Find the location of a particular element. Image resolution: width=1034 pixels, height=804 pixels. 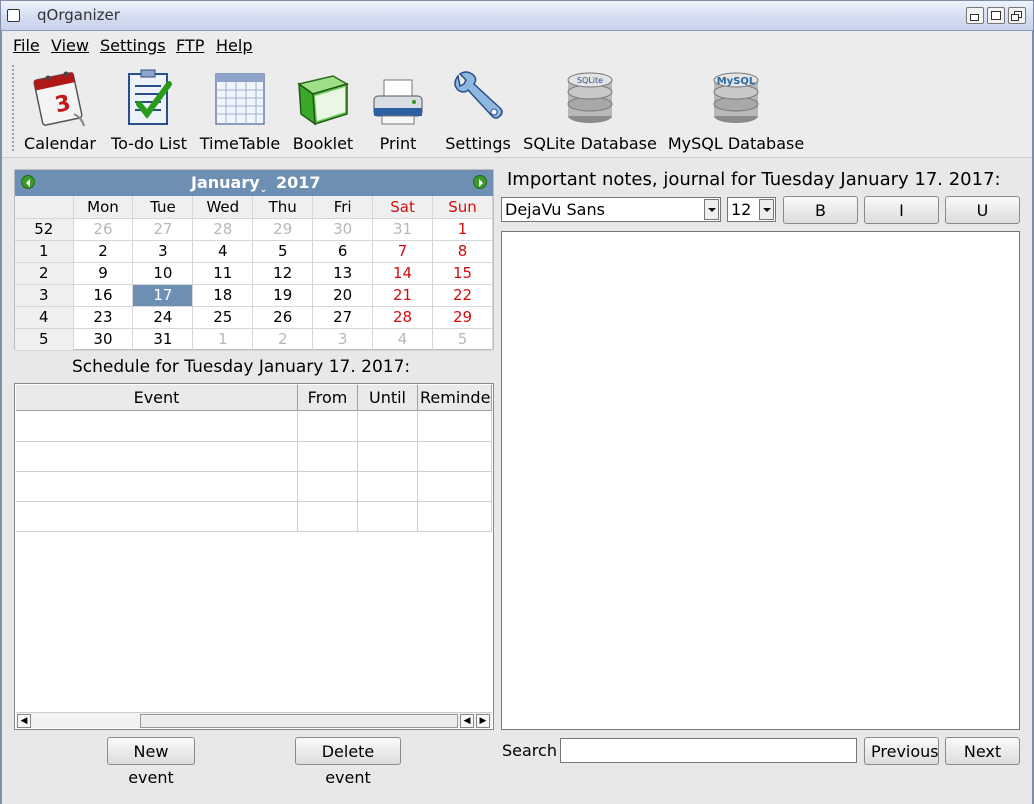

calendar-day: 15 is located at coordinates (462, 273).